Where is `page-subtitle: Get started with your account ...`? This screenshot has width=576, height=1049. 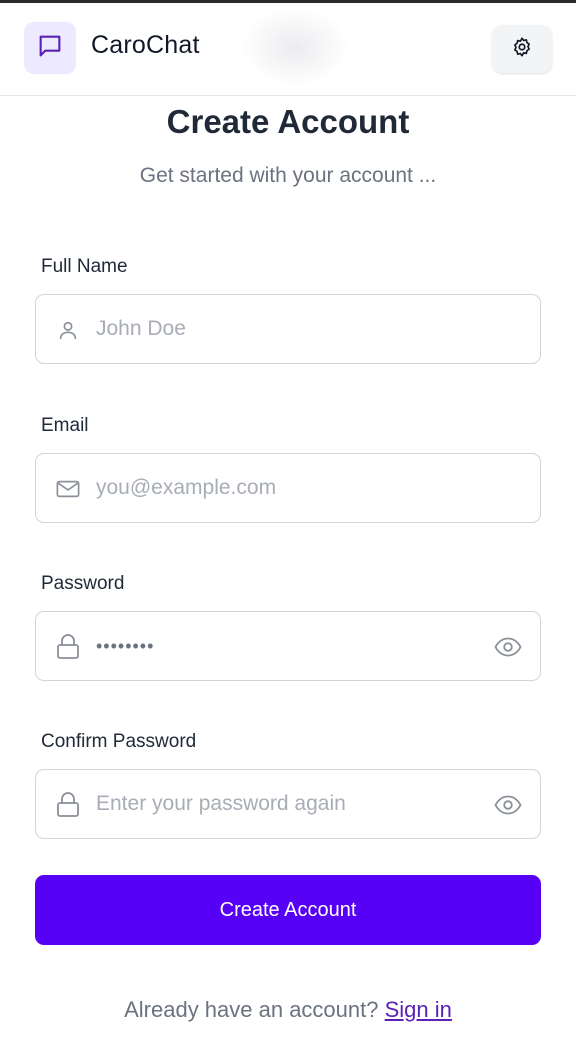 page-subtitle: Get started with your account ... is located at coordinates (288, 175).